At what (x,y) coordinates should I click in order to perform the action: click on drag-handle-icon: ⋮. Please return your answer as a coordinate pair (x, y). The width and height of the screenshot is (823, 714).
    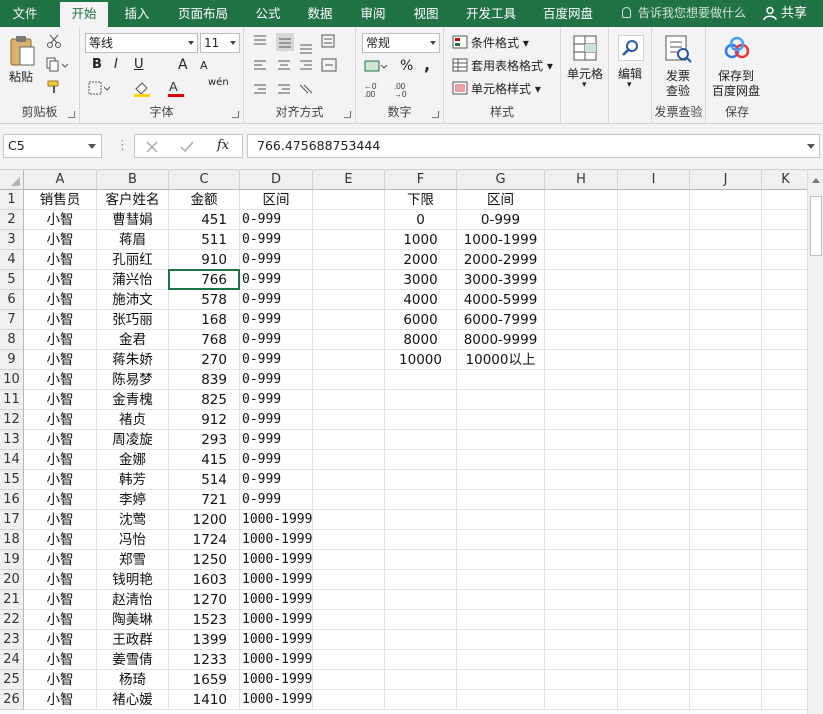
    Looking at the image, I should click on (122, 145).